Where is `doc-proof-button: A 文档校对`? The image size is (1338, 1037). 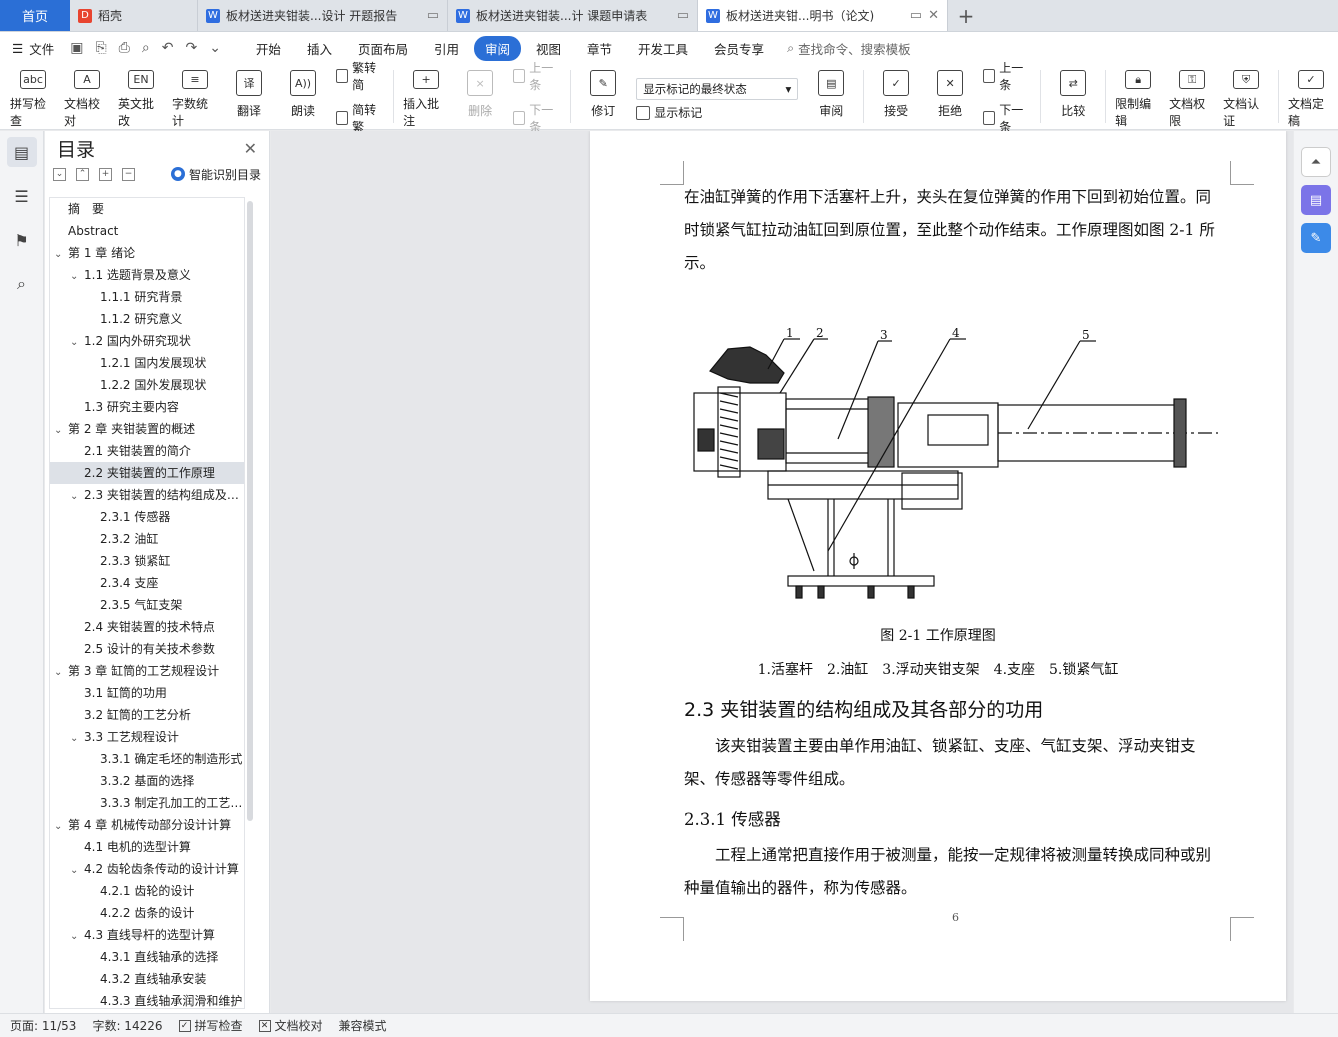
doc-proof-button: A 文档校对 is located at coordinates (87, 96).